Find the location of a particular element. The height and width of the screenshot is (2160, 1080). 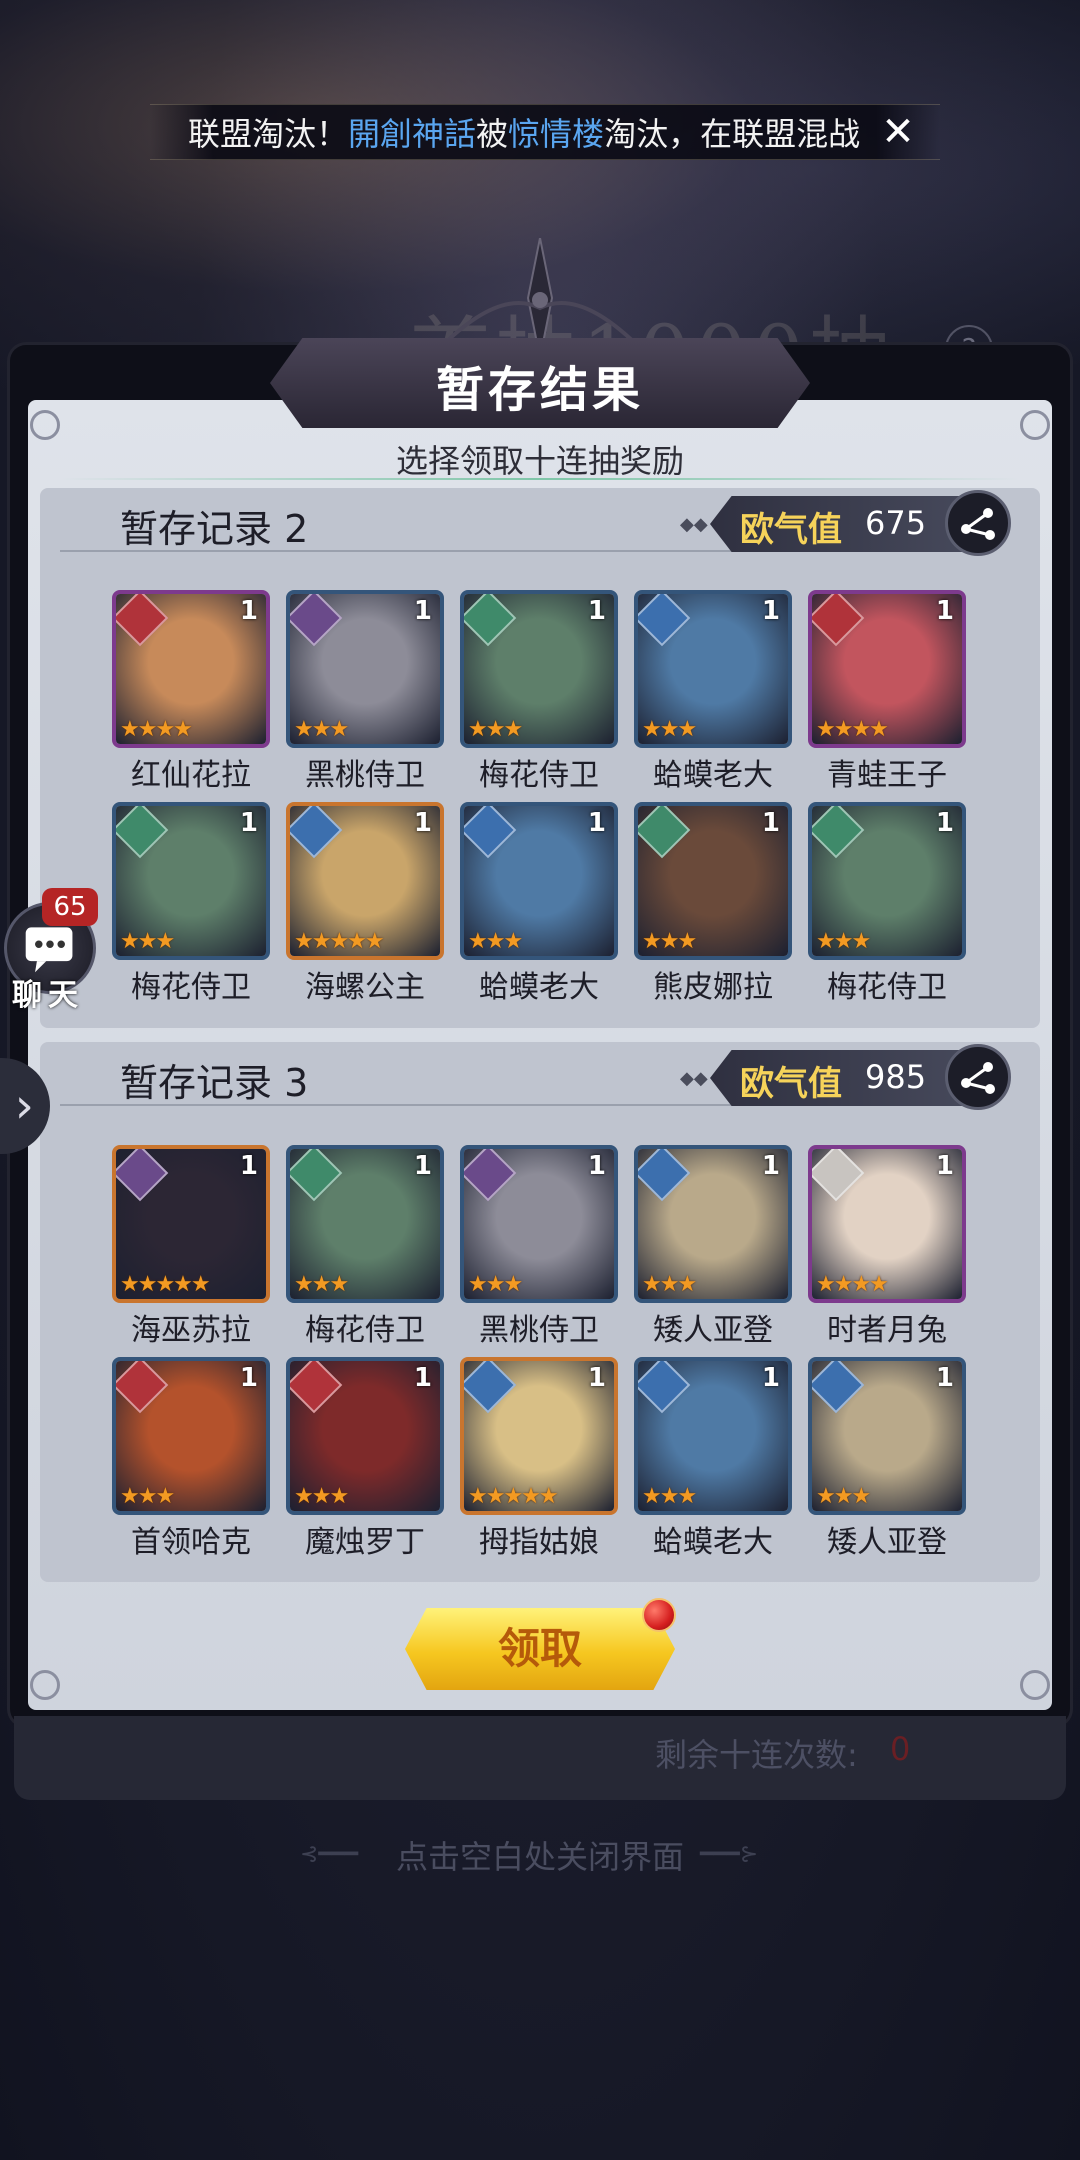

remaining-label: 剩余十连次数: is located at coordinates (756, 1755).